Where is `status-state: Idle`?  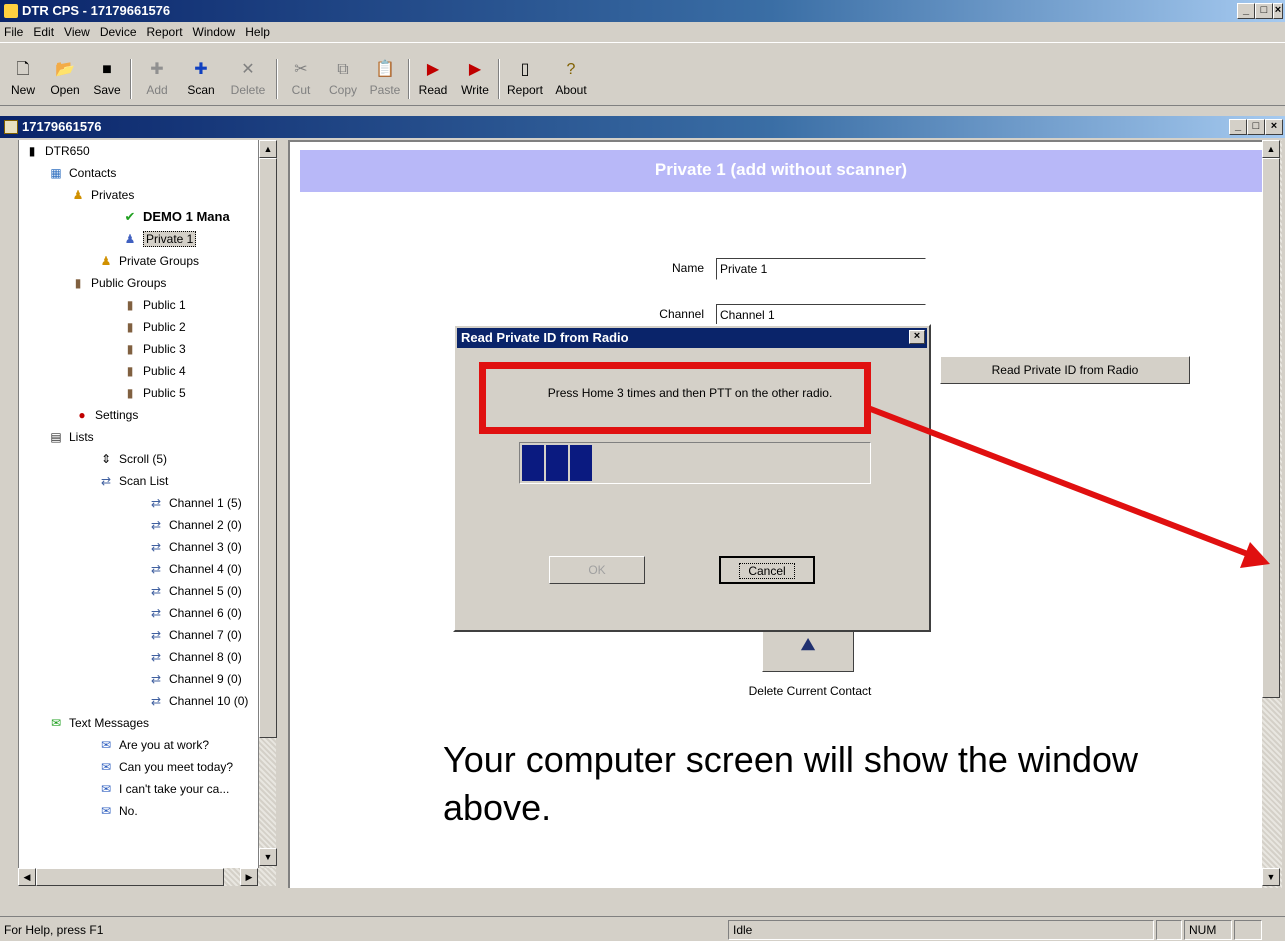
status-state: Idle is located at coordinates (941, 930).